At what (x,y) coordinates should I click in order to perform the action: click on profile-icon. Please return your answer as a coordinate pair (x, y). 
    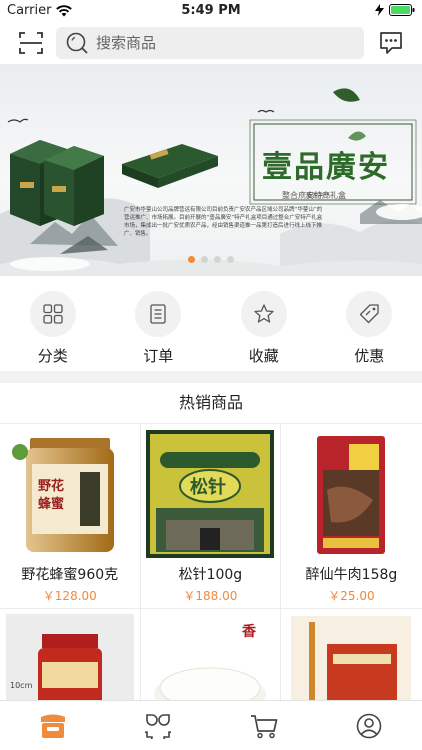
    Looking at the image, I should click on (369, 725).